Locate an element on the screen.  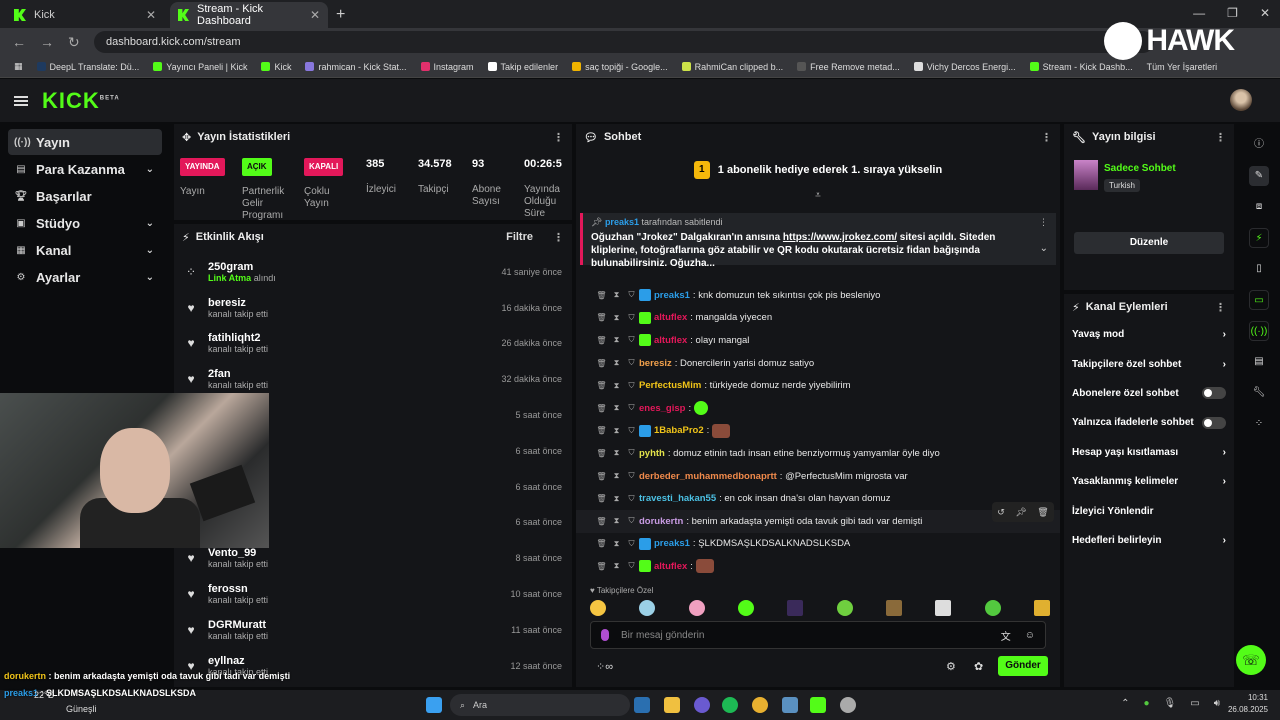
action-account-age: Hesap yaşı kısıtlaması › is located at coordinates (1149, 452).